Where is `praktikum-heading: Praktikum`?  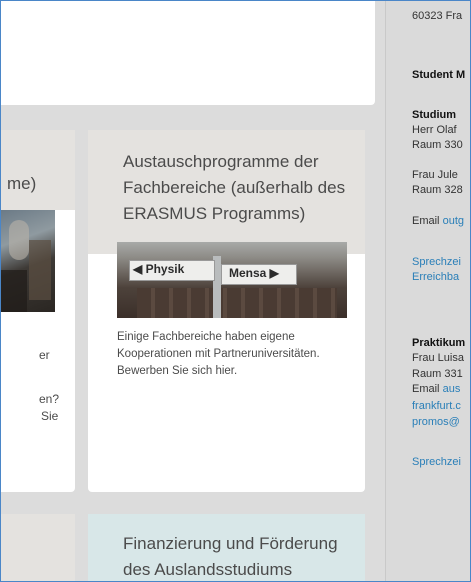
praktikum-heading: Praktikum is located at coordinates (439, 343).